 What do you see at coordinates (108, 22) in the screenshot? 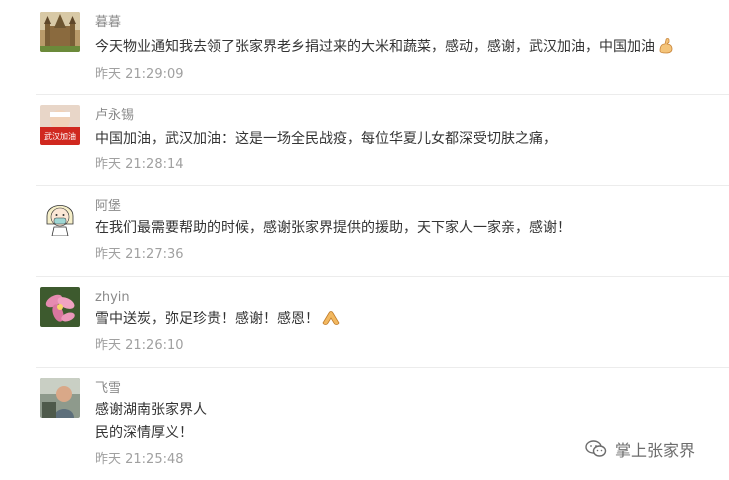
I see `commenter-name: 暮暮` at bounding box center [108, 22].